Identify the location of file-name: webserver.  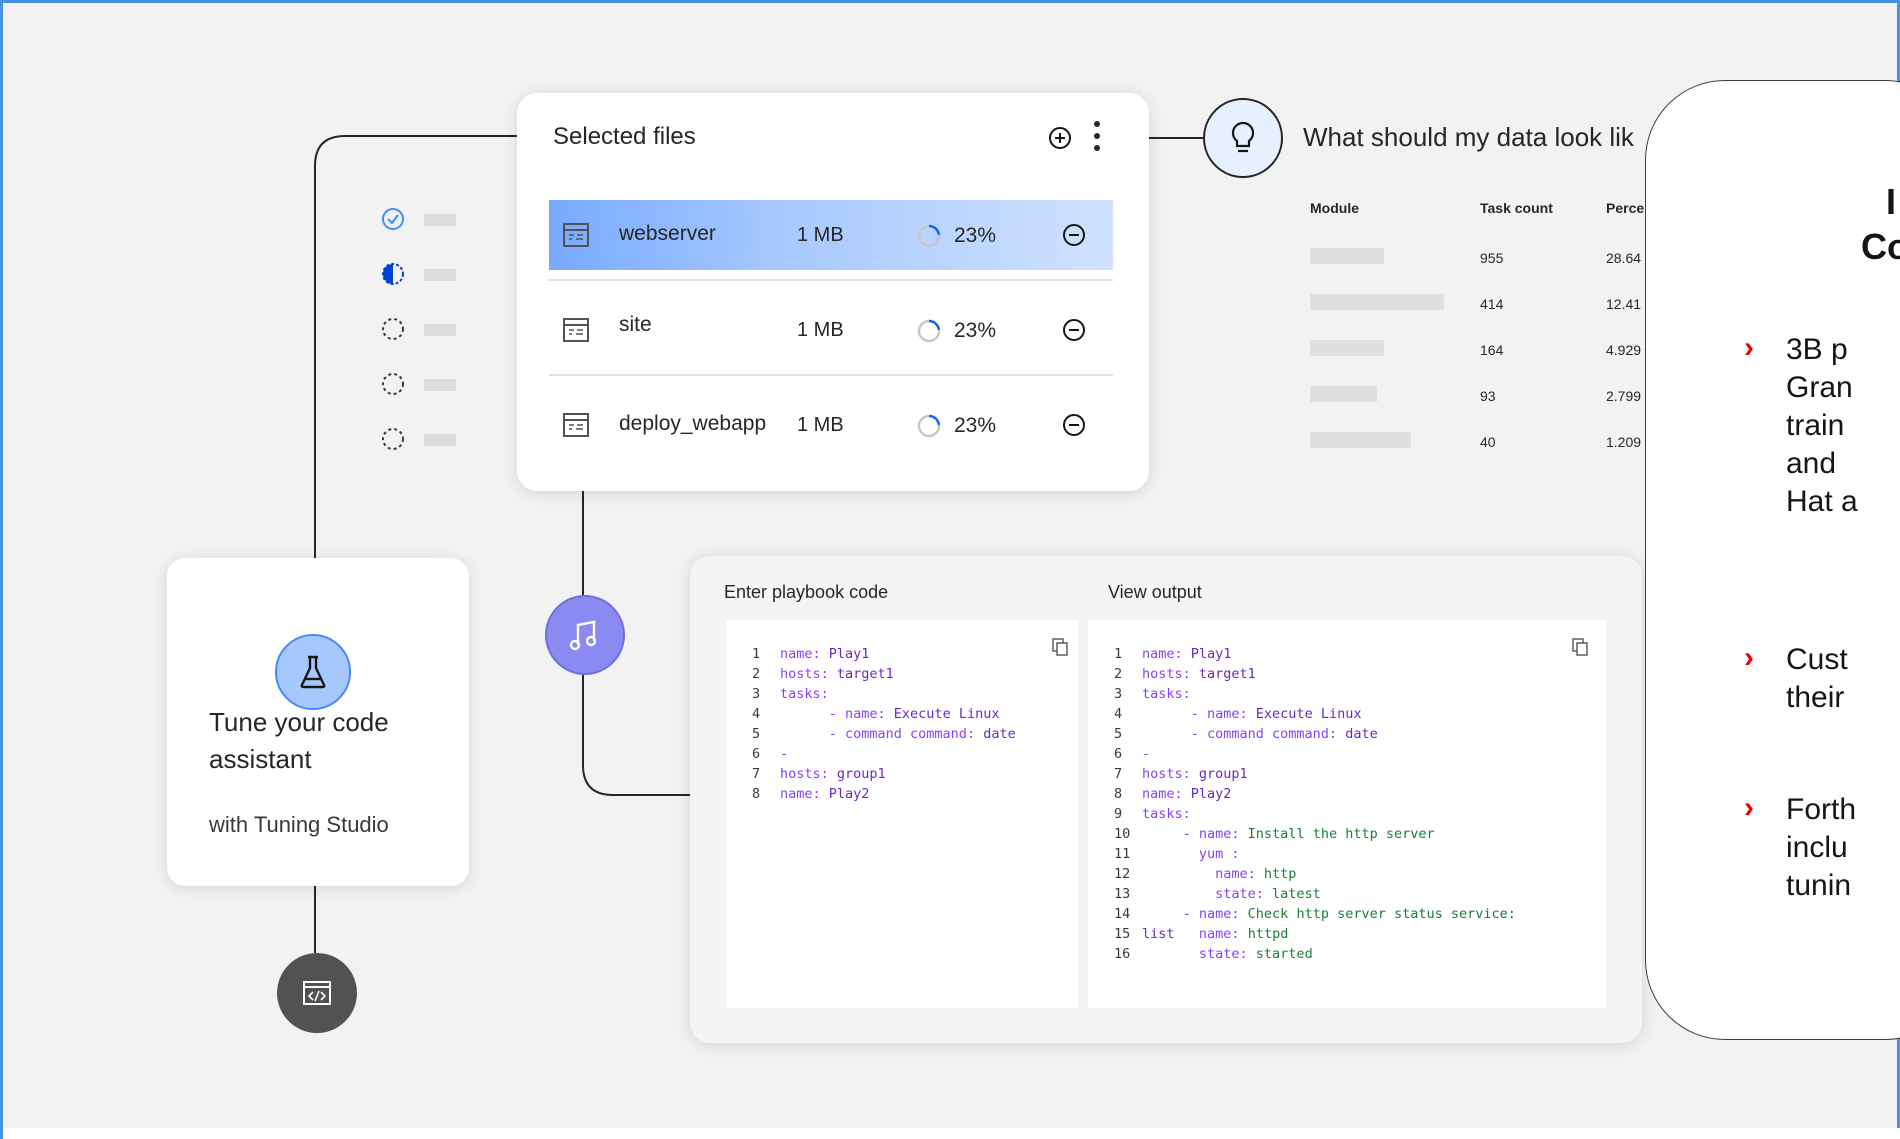
(667, 233).